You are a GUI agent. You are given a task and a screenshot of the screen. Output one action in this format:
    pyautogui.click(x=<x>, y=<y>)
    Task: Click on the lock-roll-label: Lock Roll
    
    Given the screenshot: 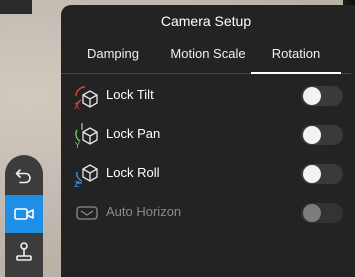 What is the action you would take?
    pyautogui.click(x=133, y=172)
    